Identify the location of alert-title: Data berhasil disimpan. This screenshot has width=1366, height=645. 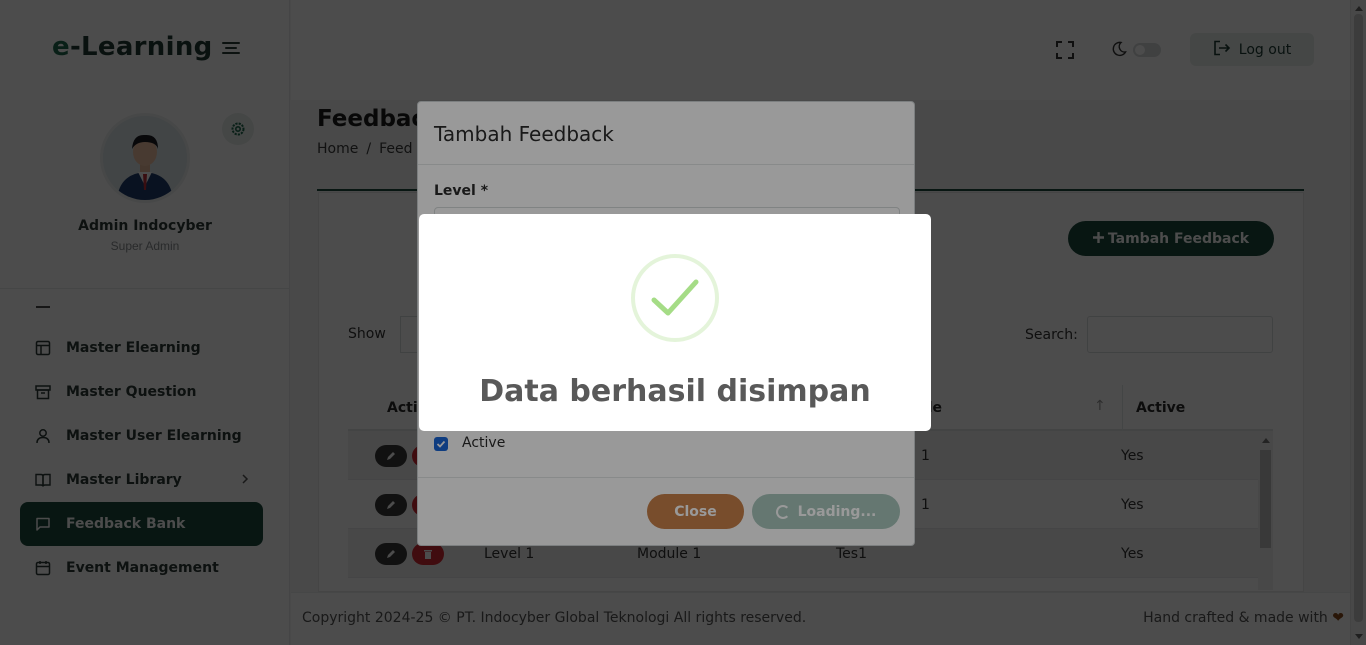
(675, 391).